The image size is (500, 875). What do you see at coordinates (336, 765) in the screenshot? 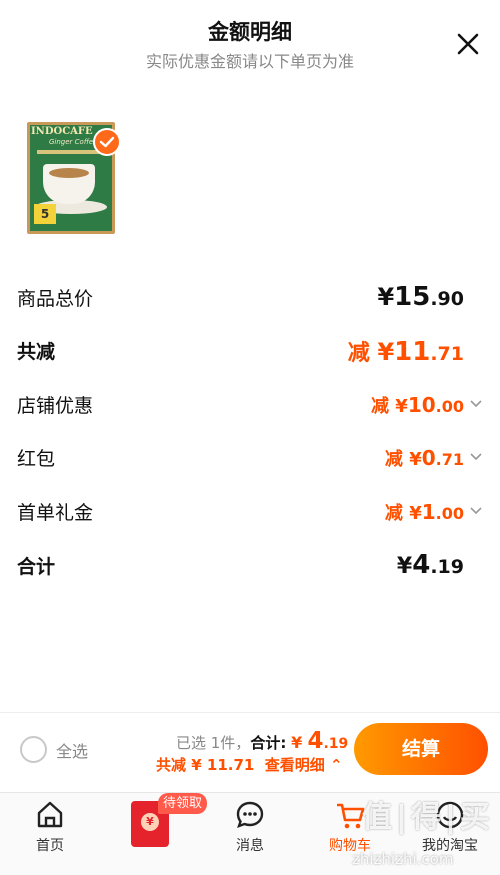
I see `chevron-up-icon: ⌃` at bounding box center [336, 765].